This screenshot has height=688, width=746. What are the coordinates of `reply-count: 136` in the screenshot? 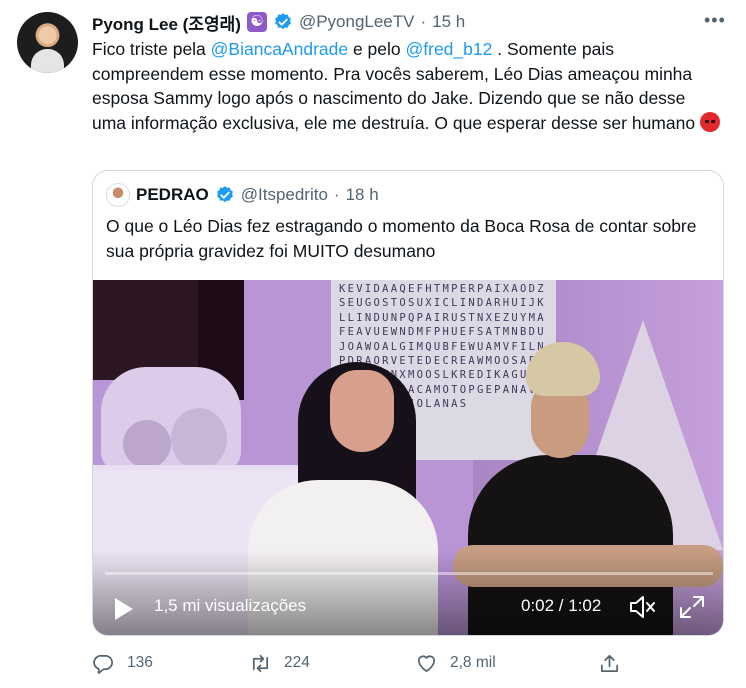 It's located at (140, 662).